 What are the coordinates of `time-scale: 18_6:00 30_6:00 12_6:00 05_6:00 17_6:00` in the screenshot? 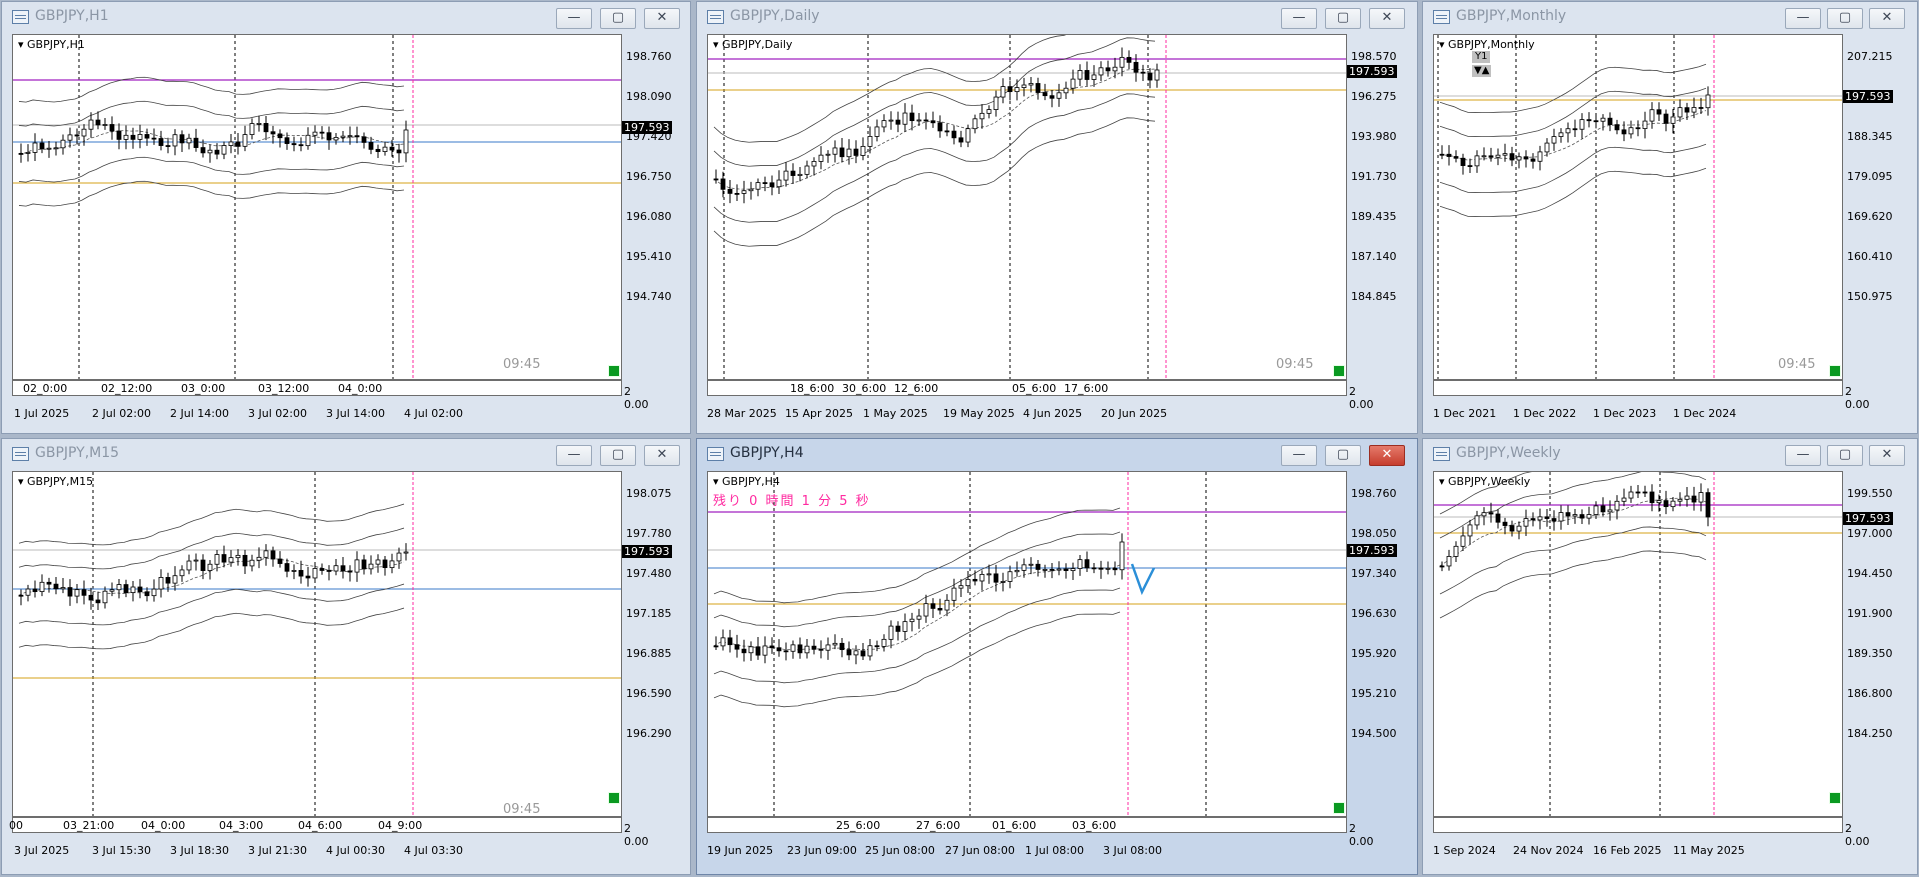 It's located at (1027, 388).